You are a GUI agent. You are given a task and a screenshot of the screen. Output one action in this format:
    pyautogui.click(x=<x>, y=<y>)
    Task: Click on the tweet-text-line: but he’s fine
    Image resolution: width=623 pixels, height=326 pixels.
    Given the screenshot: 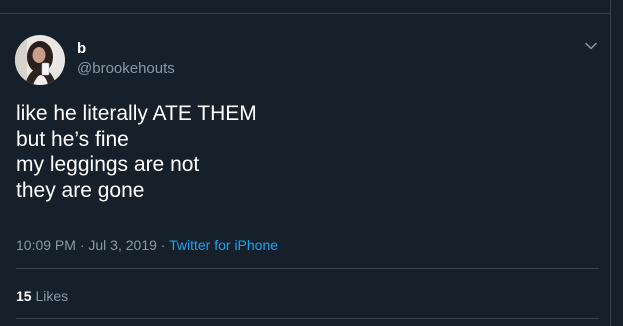 What is the action you would take?
    pyautogui.click(x=72, y=139)
    